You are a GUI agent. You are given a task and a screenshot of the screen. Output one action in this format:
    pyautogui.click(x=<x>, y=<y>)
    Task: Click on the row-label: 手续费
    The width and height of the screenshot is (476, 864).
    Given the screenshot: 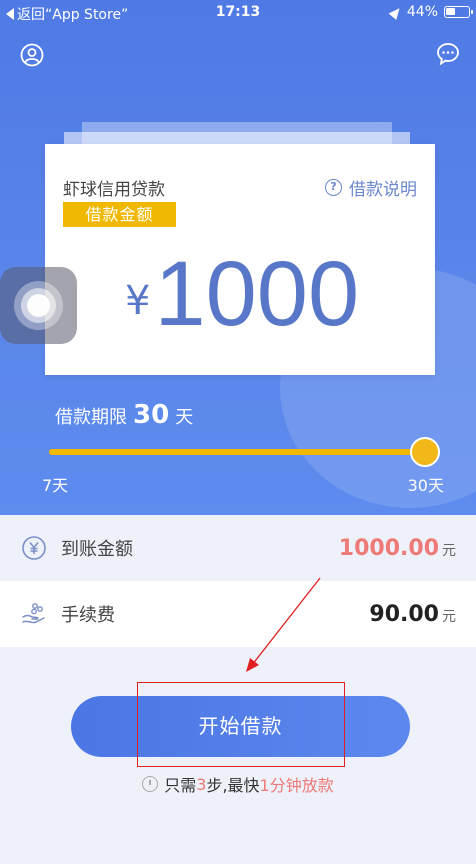 What is the action you would take?
    pyautogui.click(x=88, y=615)
    